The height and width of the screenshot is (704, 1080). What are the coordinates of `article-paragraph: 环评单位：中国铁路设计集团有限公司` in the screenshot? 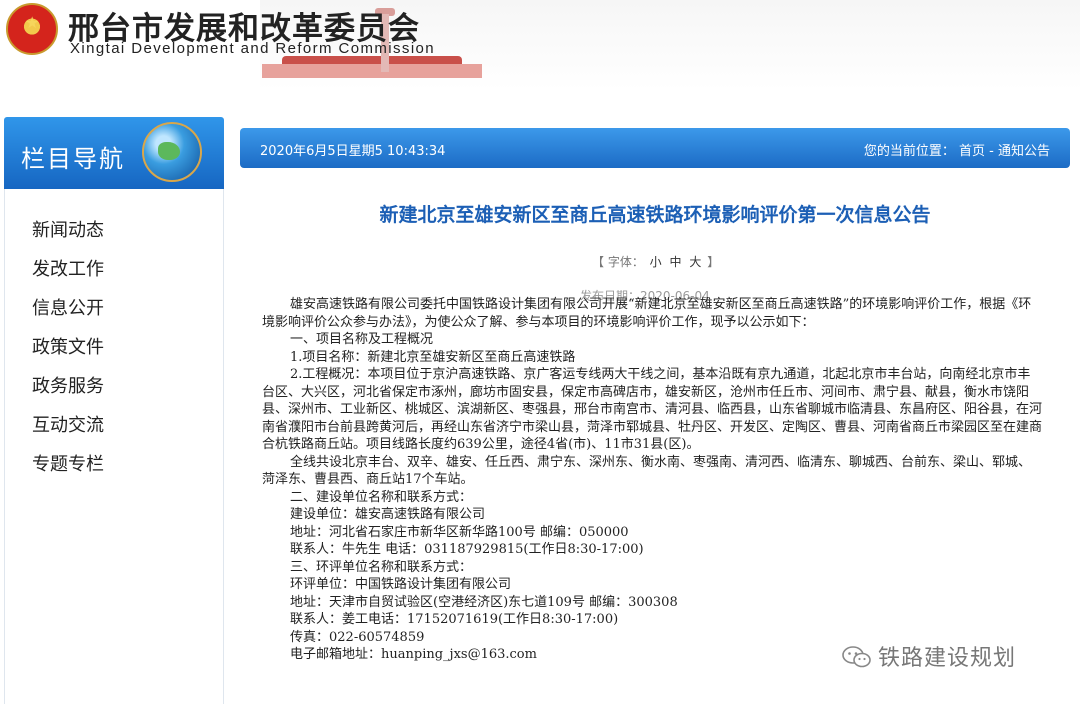 It's located at (401, 584).